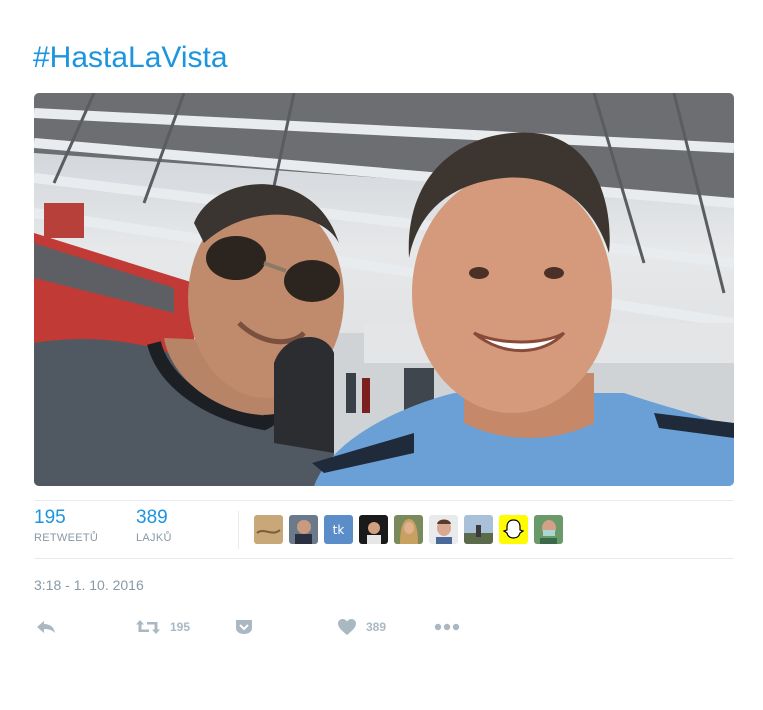  What do you see at coordinates (238, 530) in the screenshot?
I see `stats-divider` at bounding box center [238, 530].